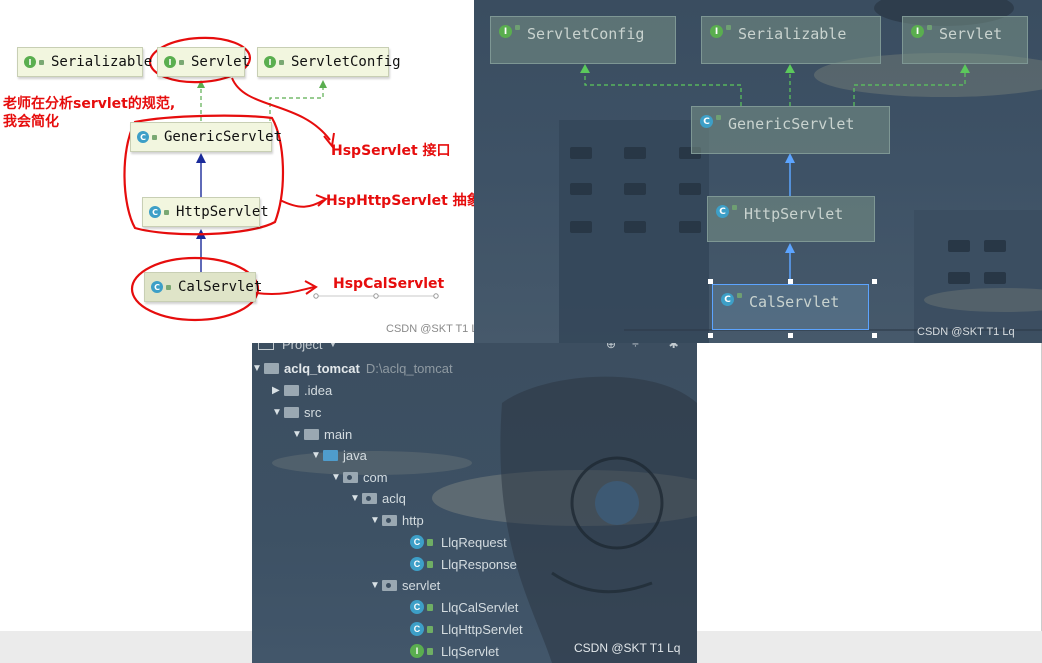 The image size is (1042, 663). I want to click on dark-uml-httpservlet-box: C HttpServlet, so click(791, 219).